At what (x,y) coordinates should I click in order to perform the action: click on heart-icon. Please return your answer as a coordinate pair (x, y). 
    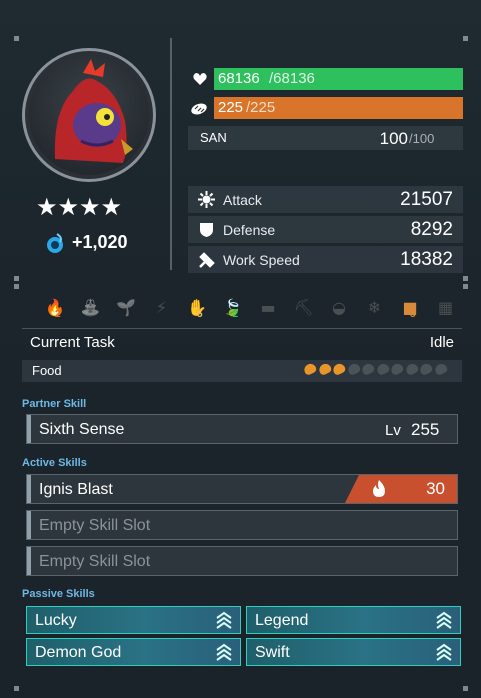
    Looking at the image, I should click on (200, 79).